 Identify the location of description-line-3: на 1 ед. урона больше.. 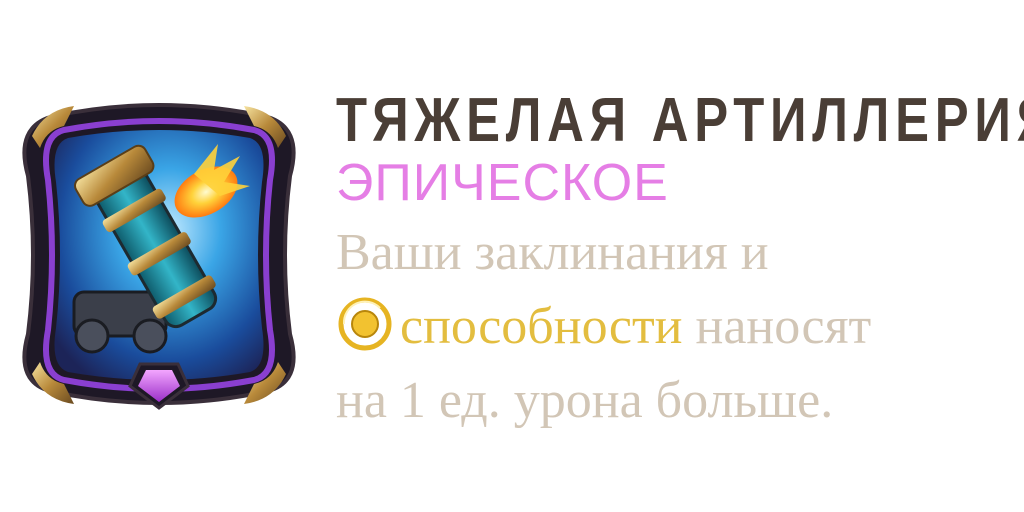
(585, 400).